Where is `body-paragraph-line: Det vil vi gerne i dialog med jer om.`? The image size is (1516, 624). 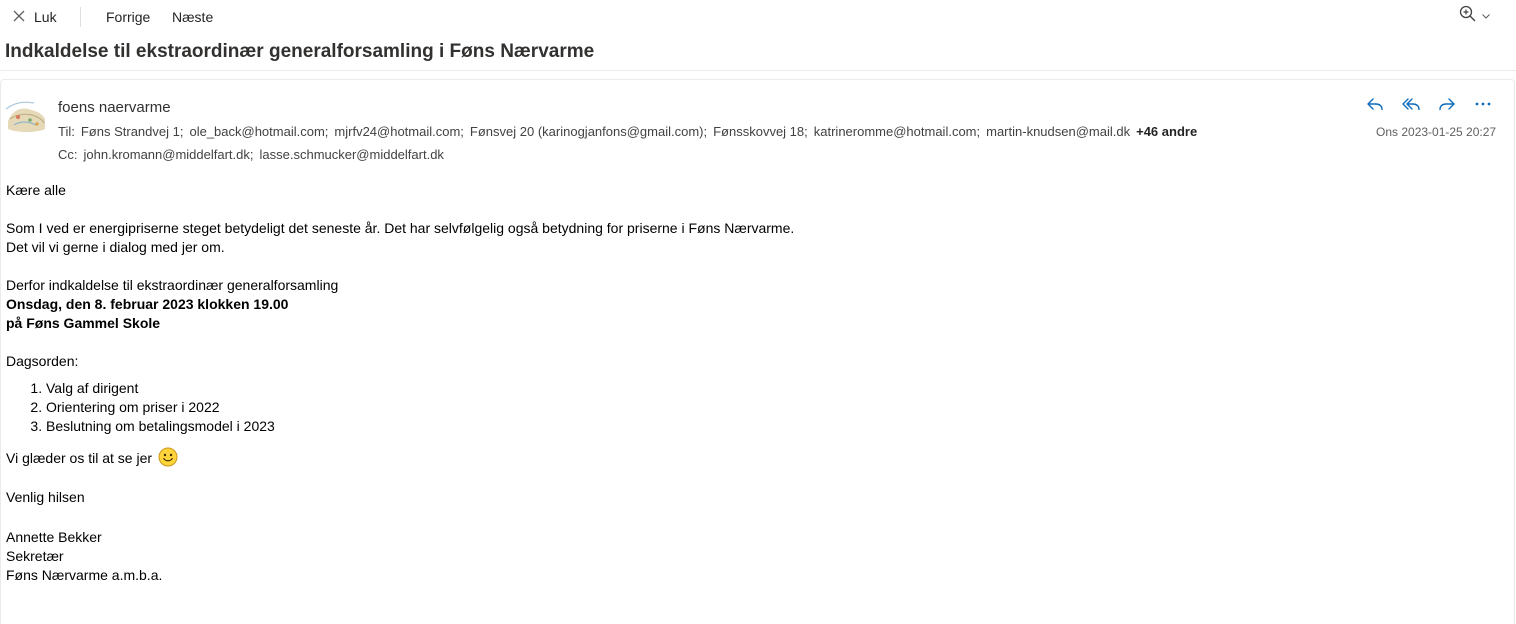 body-paragraph-line: Det vil vi gerne i dialog med jer om. is located at coordinates (115, 247).